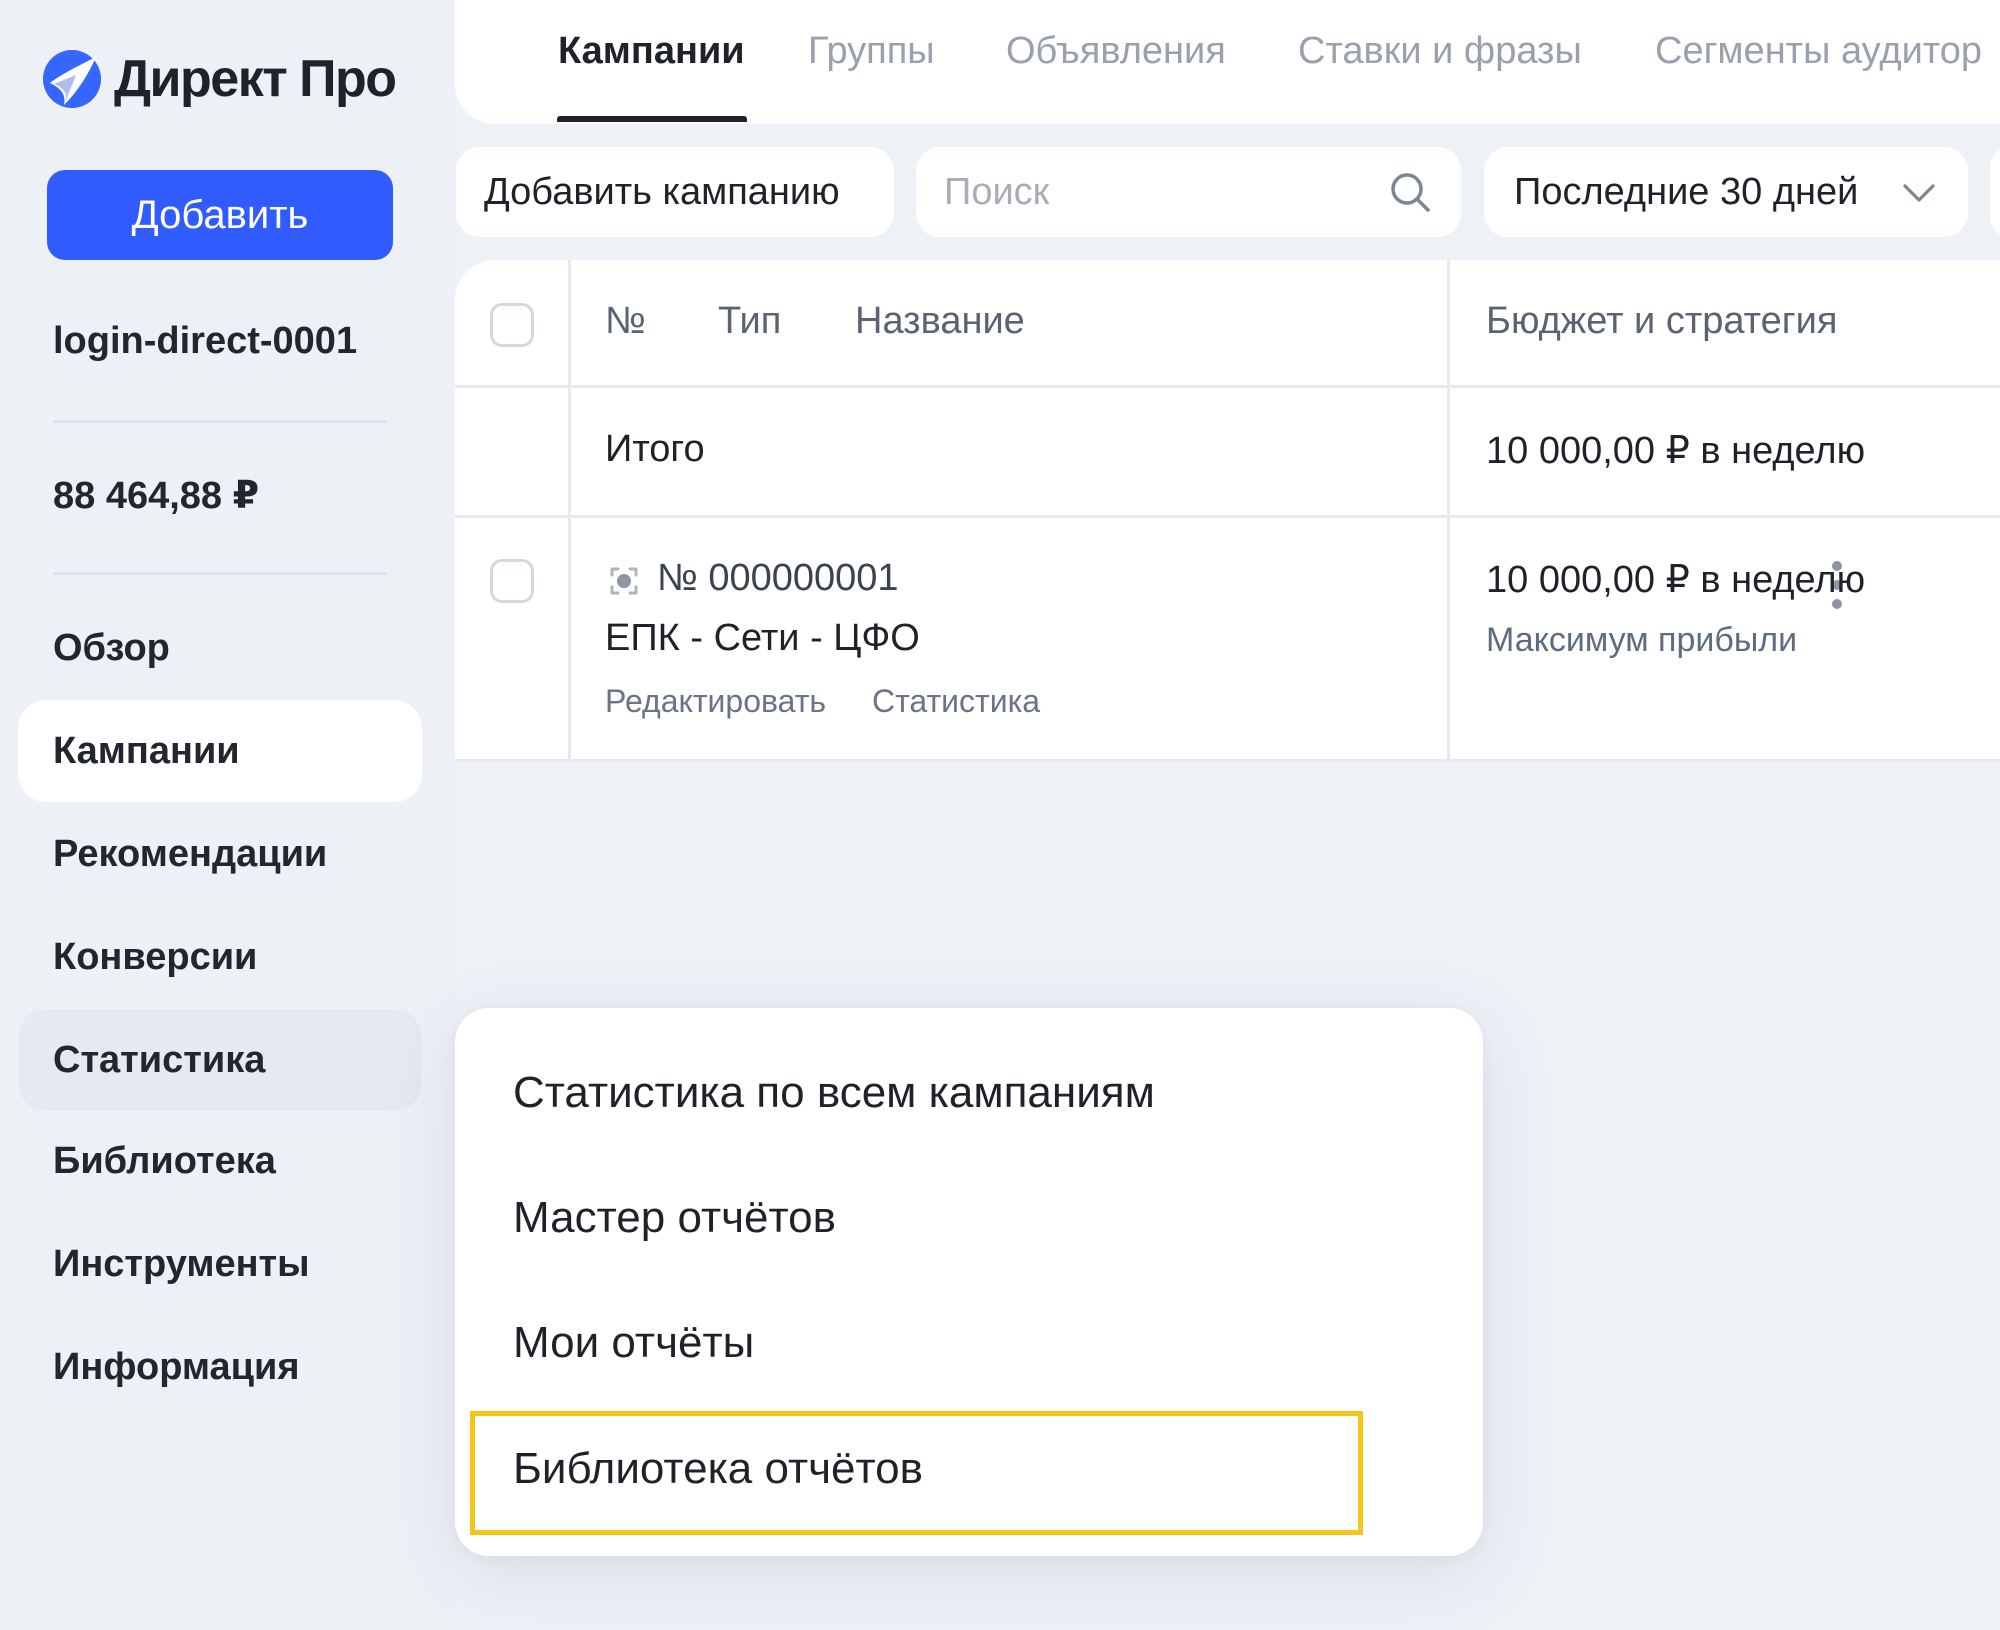 The width and height of the screenshot is (2000, 1630). Describe the element at coordinates (652, 119) in the screenshot. I see `active-tab-indicator` at that location.